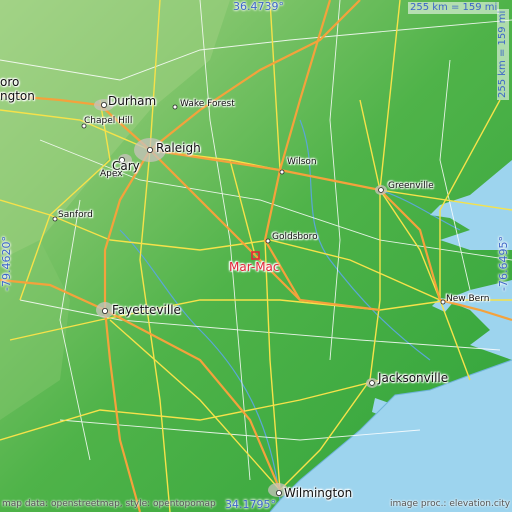 This screenshot has height=512, width=512. I want to click on city-label-fayetteville: Fayetteville, so click(146, 310).